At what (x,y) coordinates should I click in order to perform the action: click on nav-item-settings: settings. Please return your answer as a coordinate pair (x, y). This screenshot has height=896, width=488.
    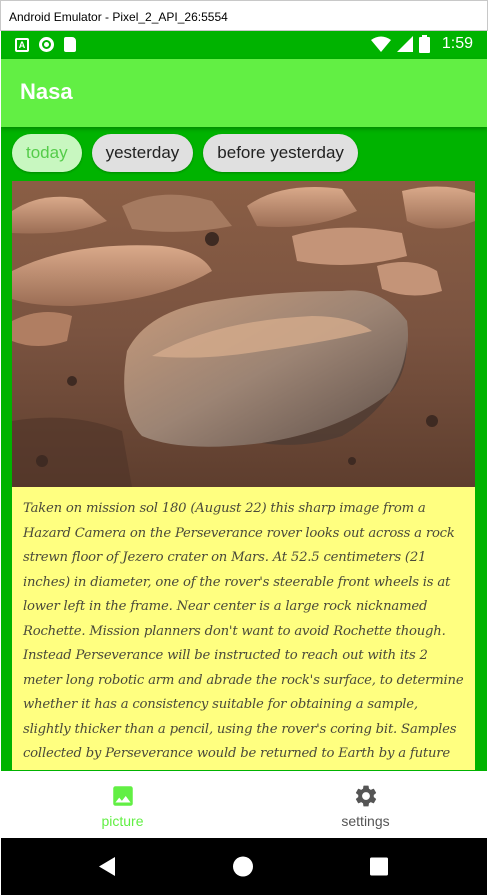
    Looking at the image, I should click on (365, 804).